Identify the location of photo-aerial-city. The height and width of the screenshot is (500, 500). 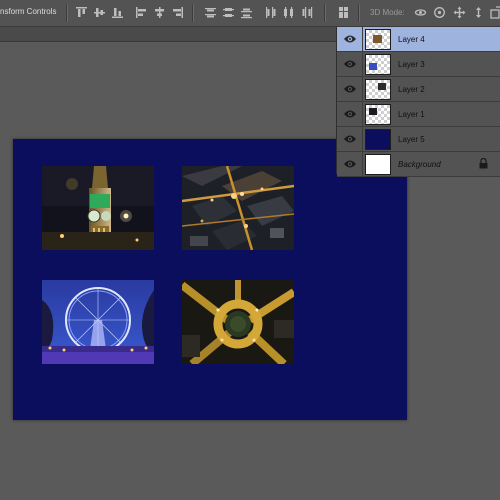
(238, 208).